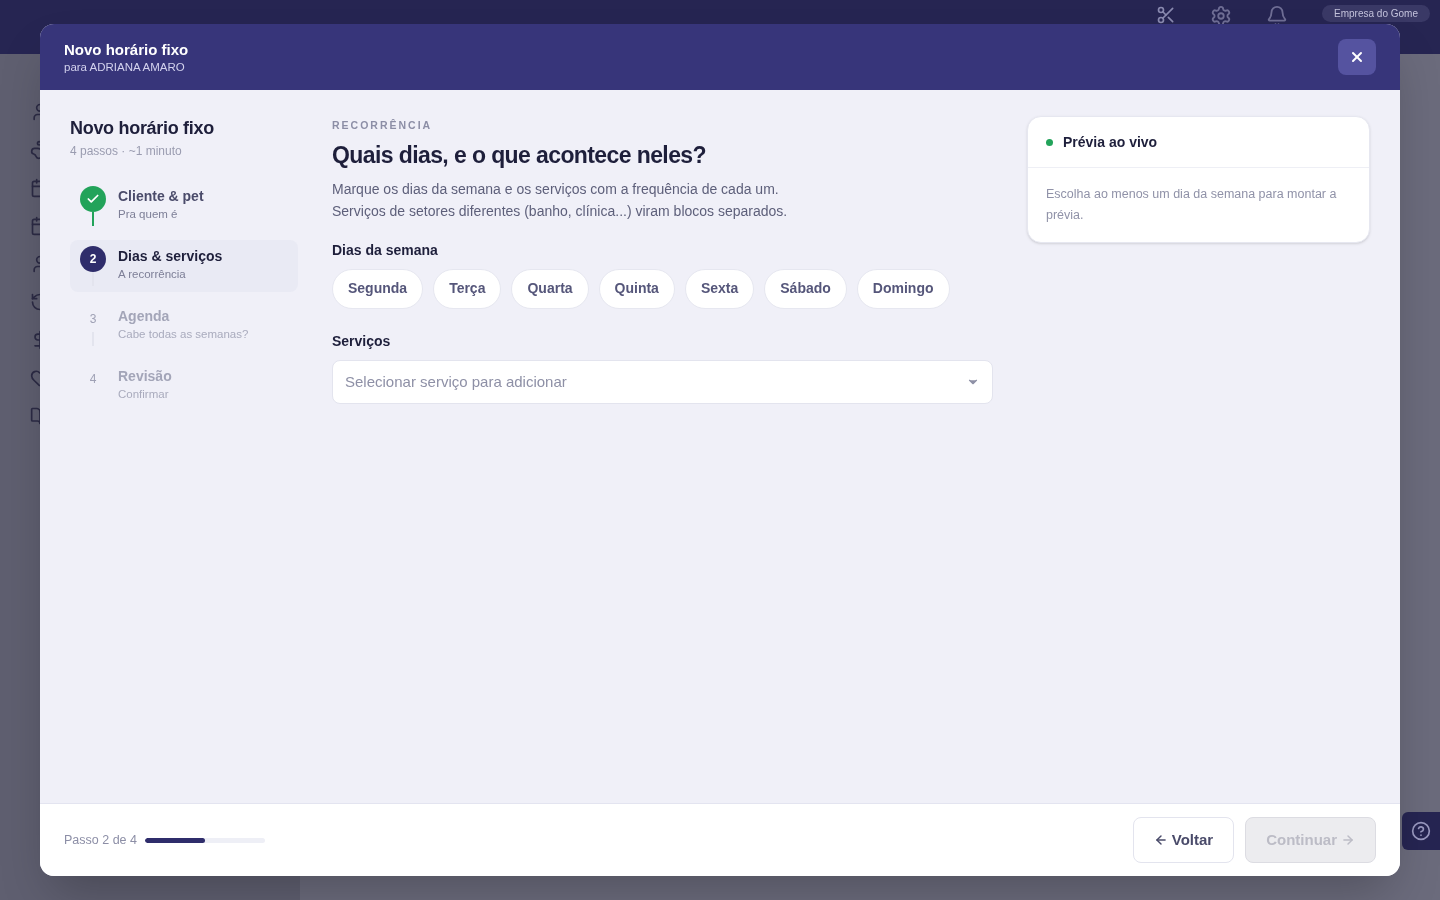  What do you see at coordinates (93, 379) in the screenshot?
I see `step-number: 4` at bounding box center [93, 379].